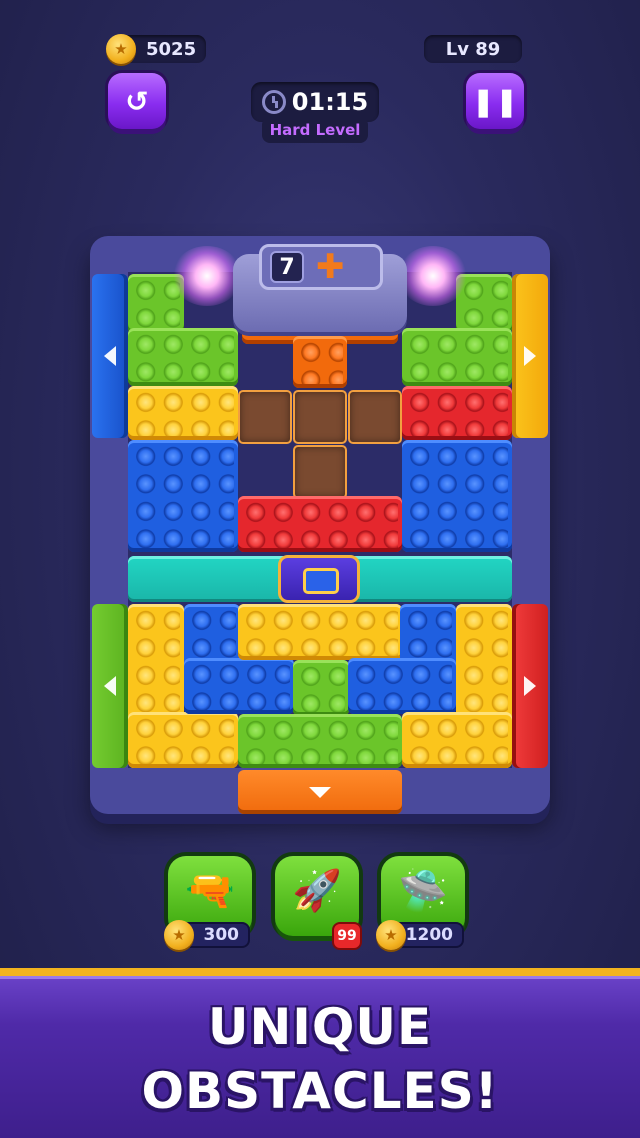 Image resolution: width=640 pixels, height=1138 pixels. Describe the element at coordinates (320, 362) in the screenshot. I see `brick-orange-t-stem` at that location.